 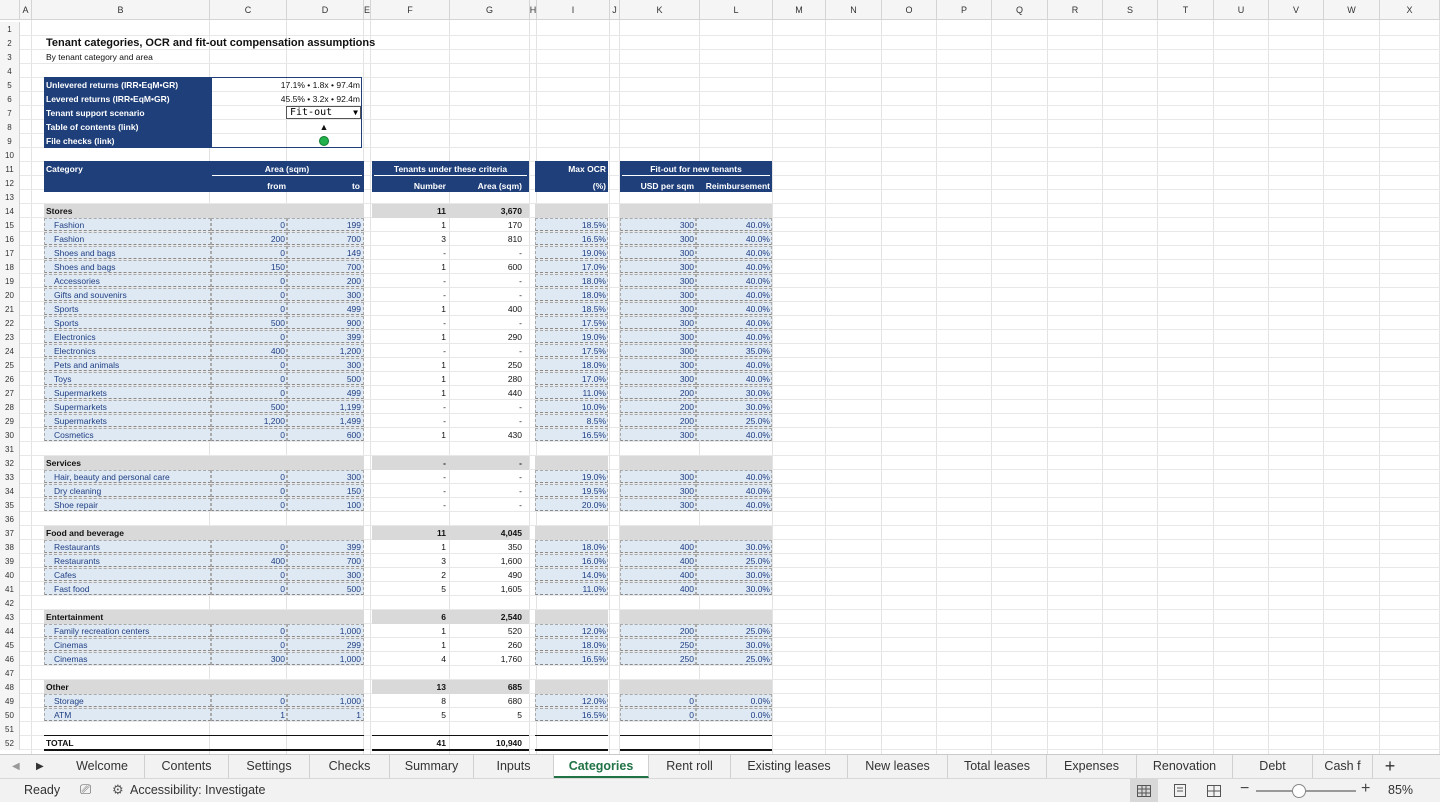 What do you see at coordinates (410, 10) in the screenshot?
I see `column-header: F` at bounding box center [410, 10].